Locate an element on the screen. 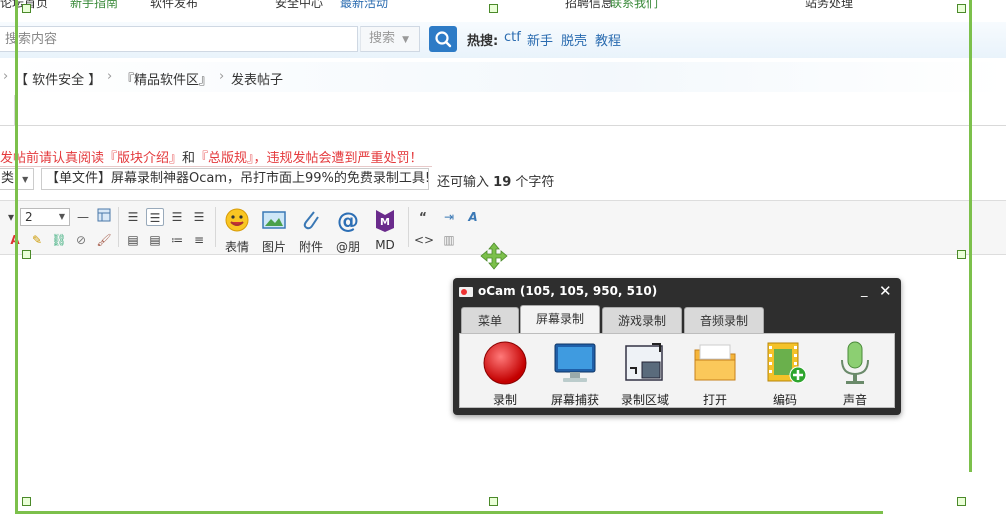 The height and width of the screenshot is (524, 1006). link-icon: ⛓ is located at coordinates (59, 240).